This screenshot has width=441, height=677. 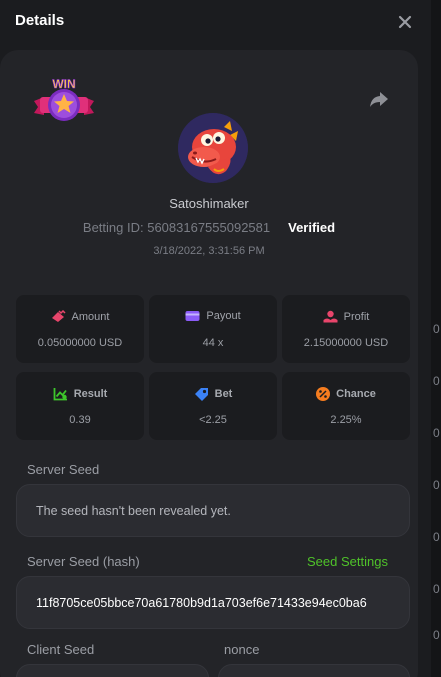 I want to click on stat-amount: Amount 0.05000000 USD, so click(x=80, y=329).